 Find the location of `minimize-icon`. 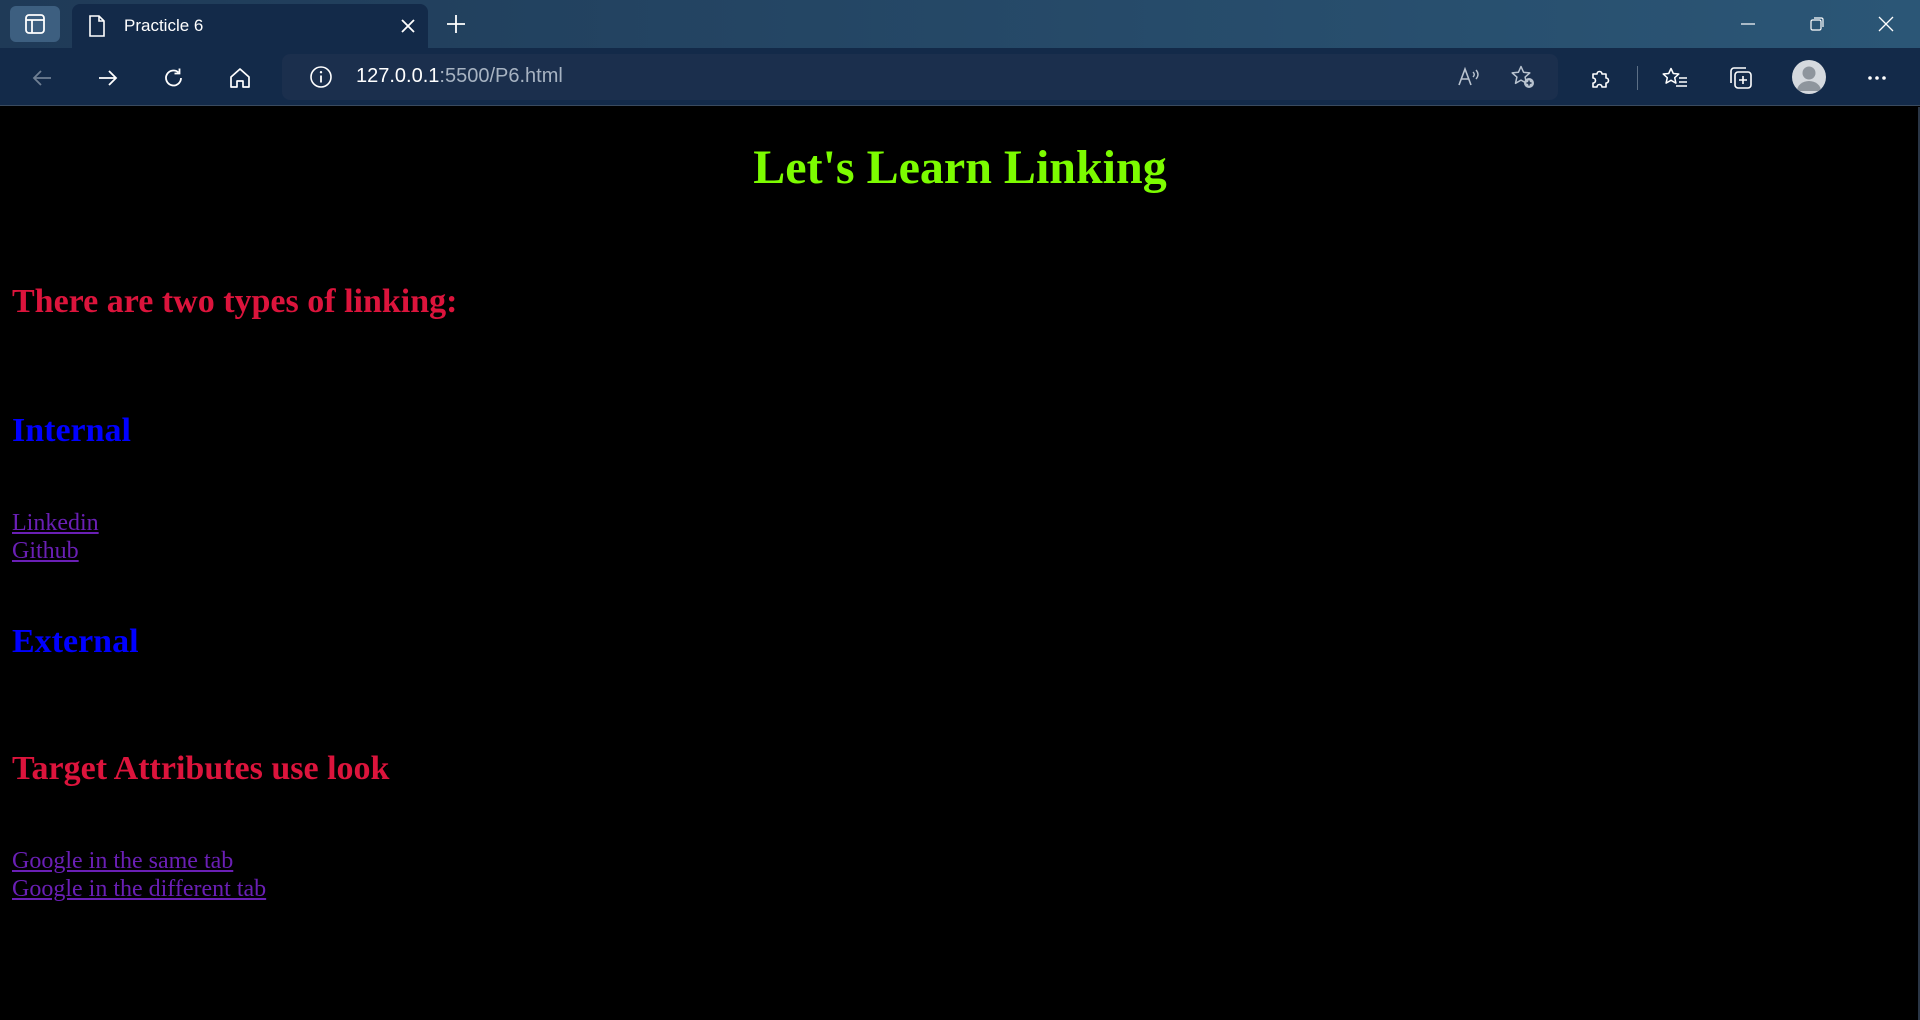

minimize-icon is located at coordinates (1748, 24).